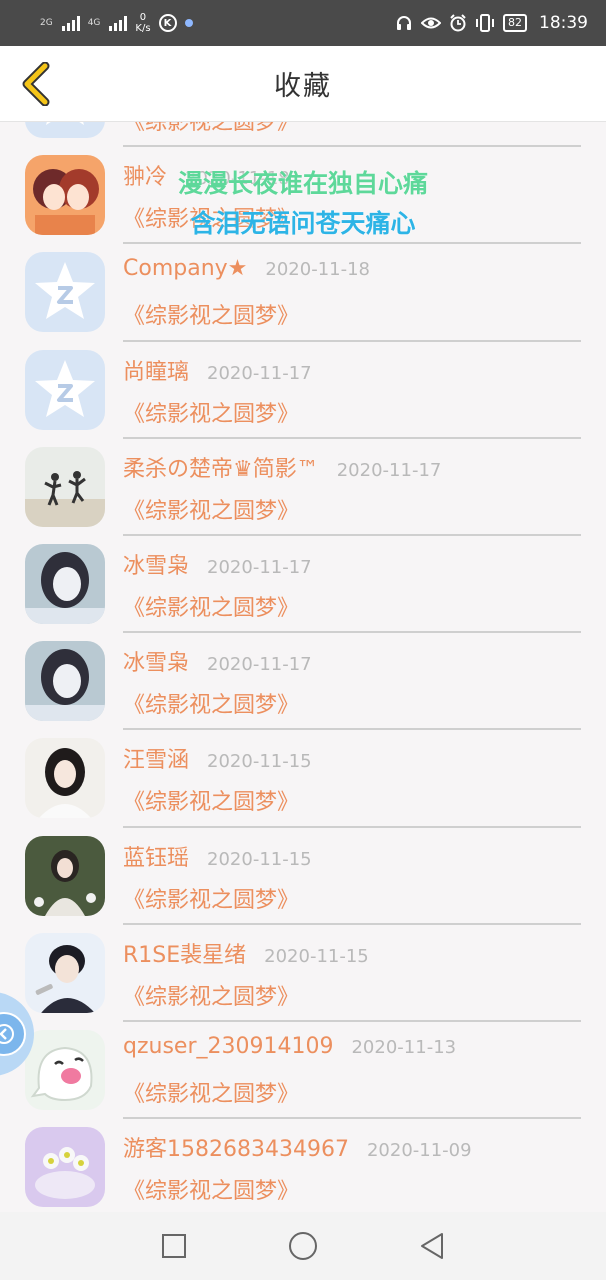 Image resolution: width=606 pixels, height=1280 pixels. What do you see at coordinates (221, 467) in the screenshot?
I see `user-name: 柔杀の楚帝♛简影™` at bounding box center [221, 467].